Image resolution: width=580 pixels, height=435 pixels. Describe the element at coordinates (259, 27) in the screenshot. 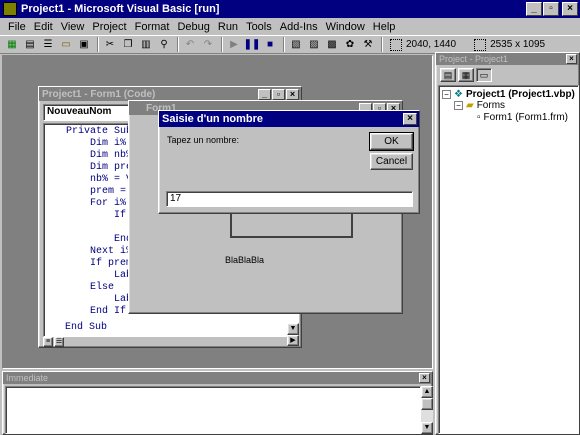

I see `menu-tools: Tools` at that location.